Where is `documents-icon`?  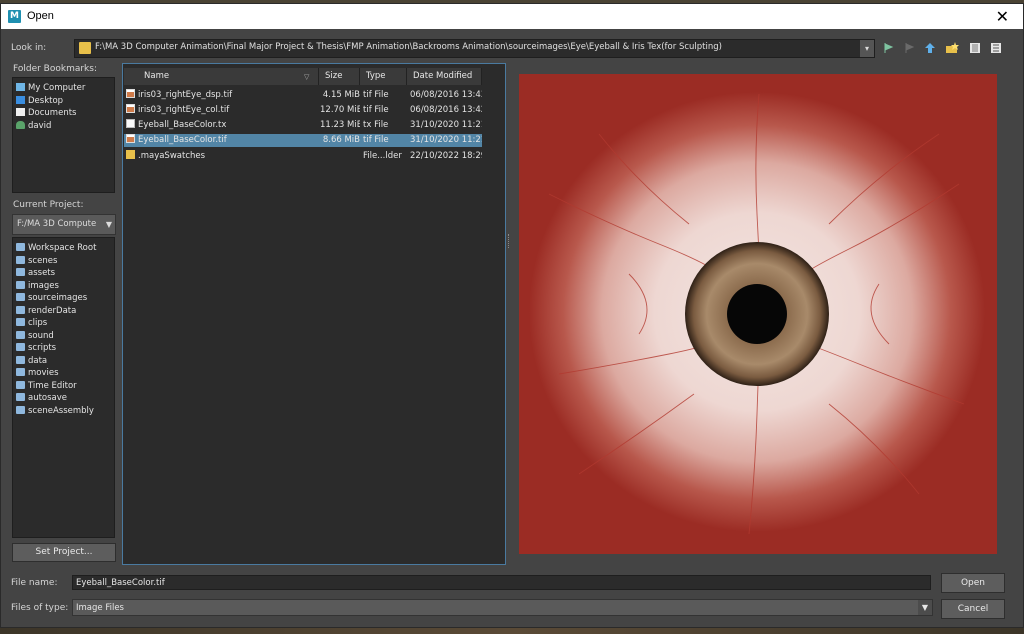
documents-icon is located at coordinates (20, 112).